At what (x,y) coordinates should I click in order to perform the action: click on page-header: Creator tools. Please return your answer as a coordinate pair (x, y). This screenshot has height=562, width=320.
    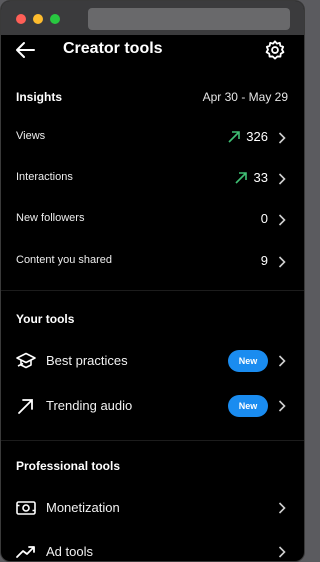
    Looking at the image, I should click on (152, 51).